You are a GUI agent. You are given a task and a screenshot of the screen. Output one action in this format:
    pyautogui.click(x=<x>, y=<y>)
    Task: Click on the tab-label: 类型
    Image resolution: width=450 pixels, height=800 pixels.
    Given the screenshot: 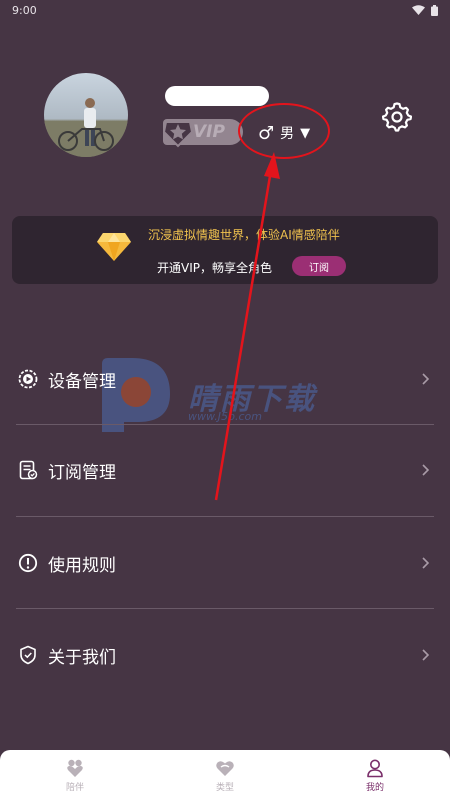 What is the action you would take?
    pyautogui.click(x=224, y=787)
    